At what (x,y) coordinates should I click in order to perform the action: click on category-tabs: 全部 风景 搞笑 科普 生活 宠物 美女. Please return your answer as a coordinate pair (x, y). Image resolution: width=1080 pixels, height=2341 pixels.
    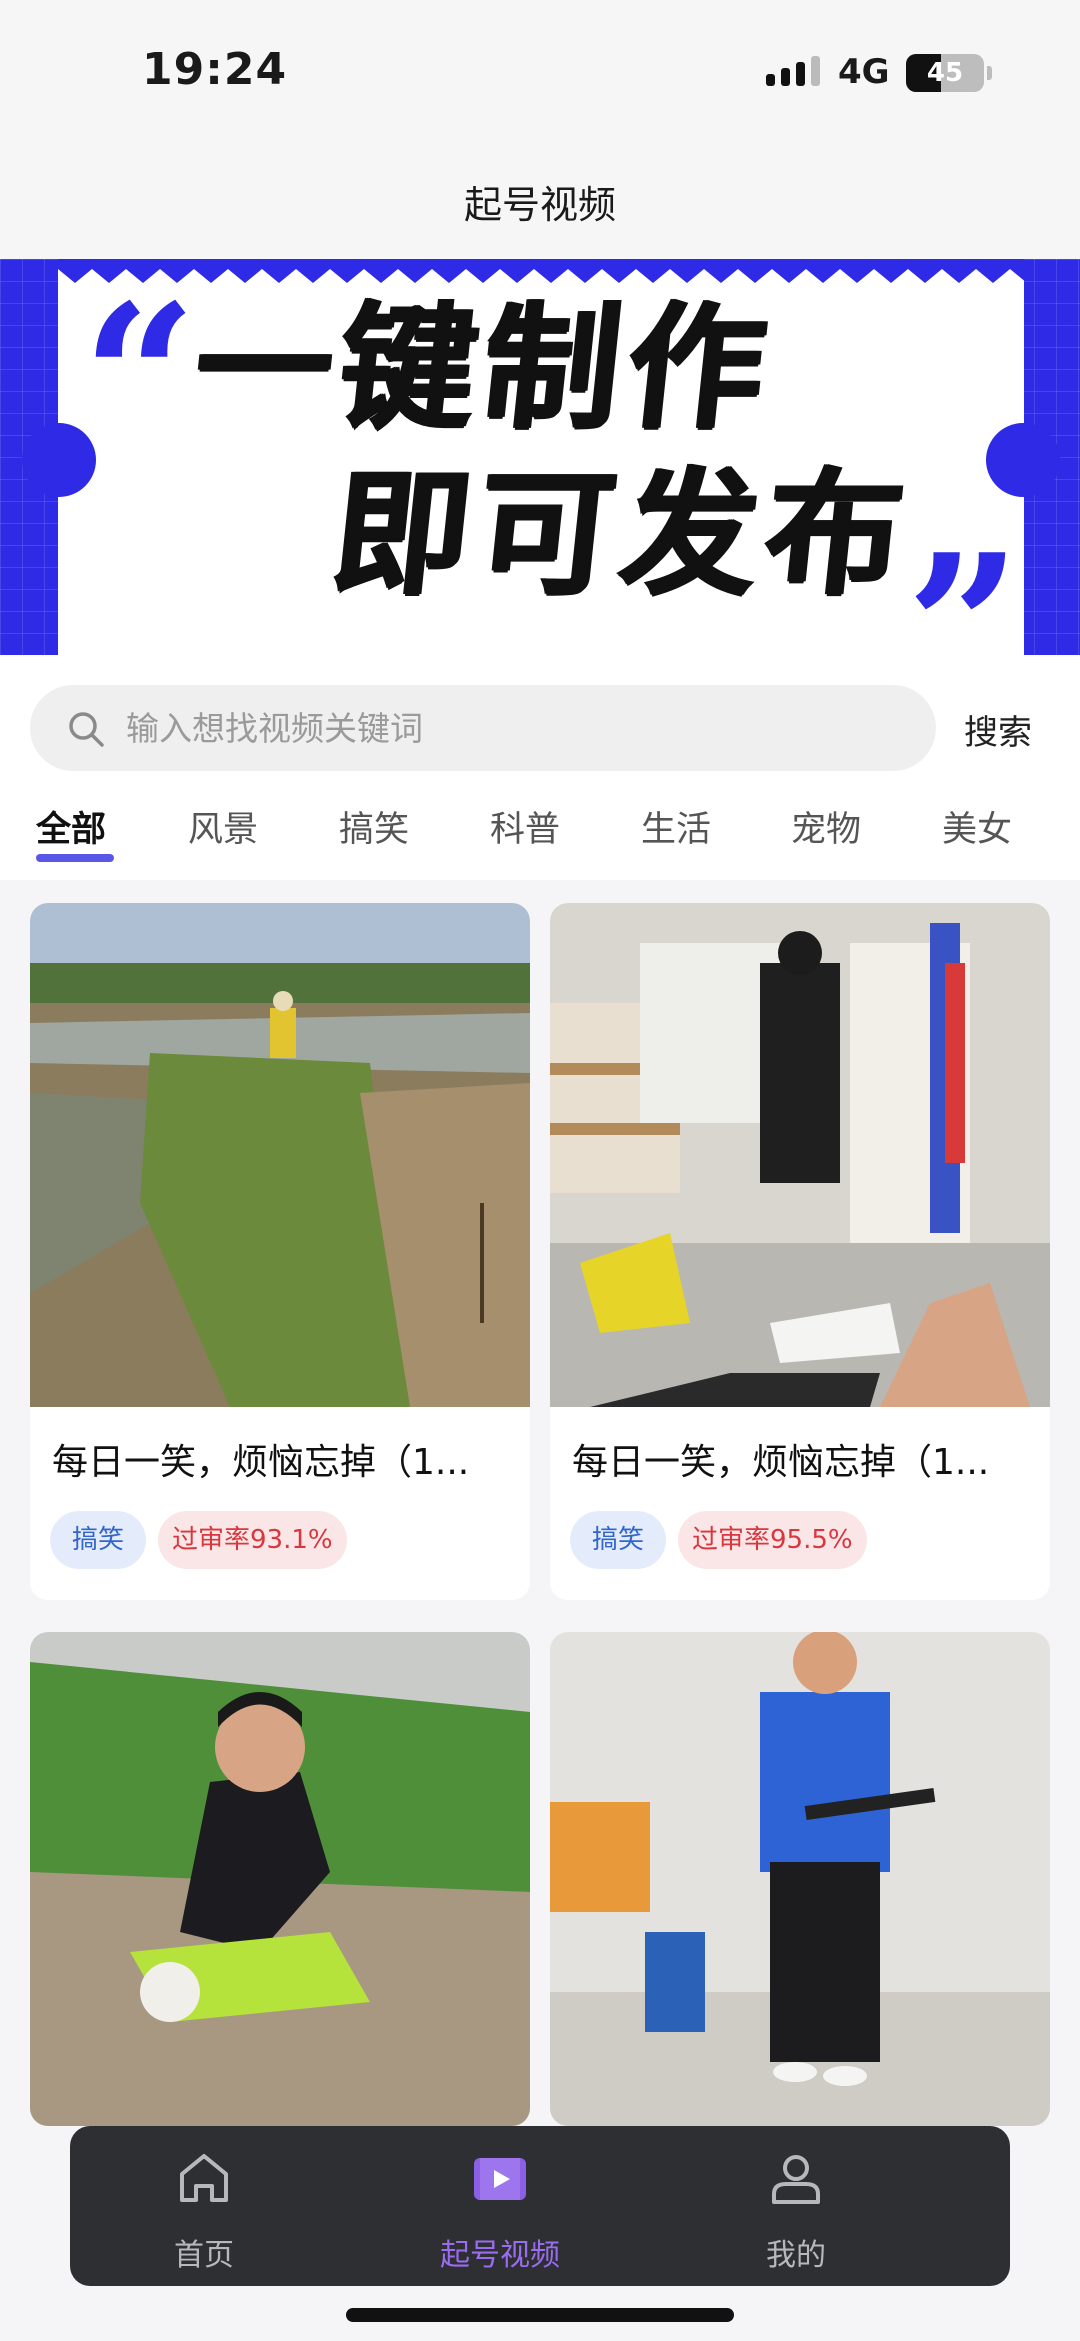
    Looking at the image, I should click on (540, 827).